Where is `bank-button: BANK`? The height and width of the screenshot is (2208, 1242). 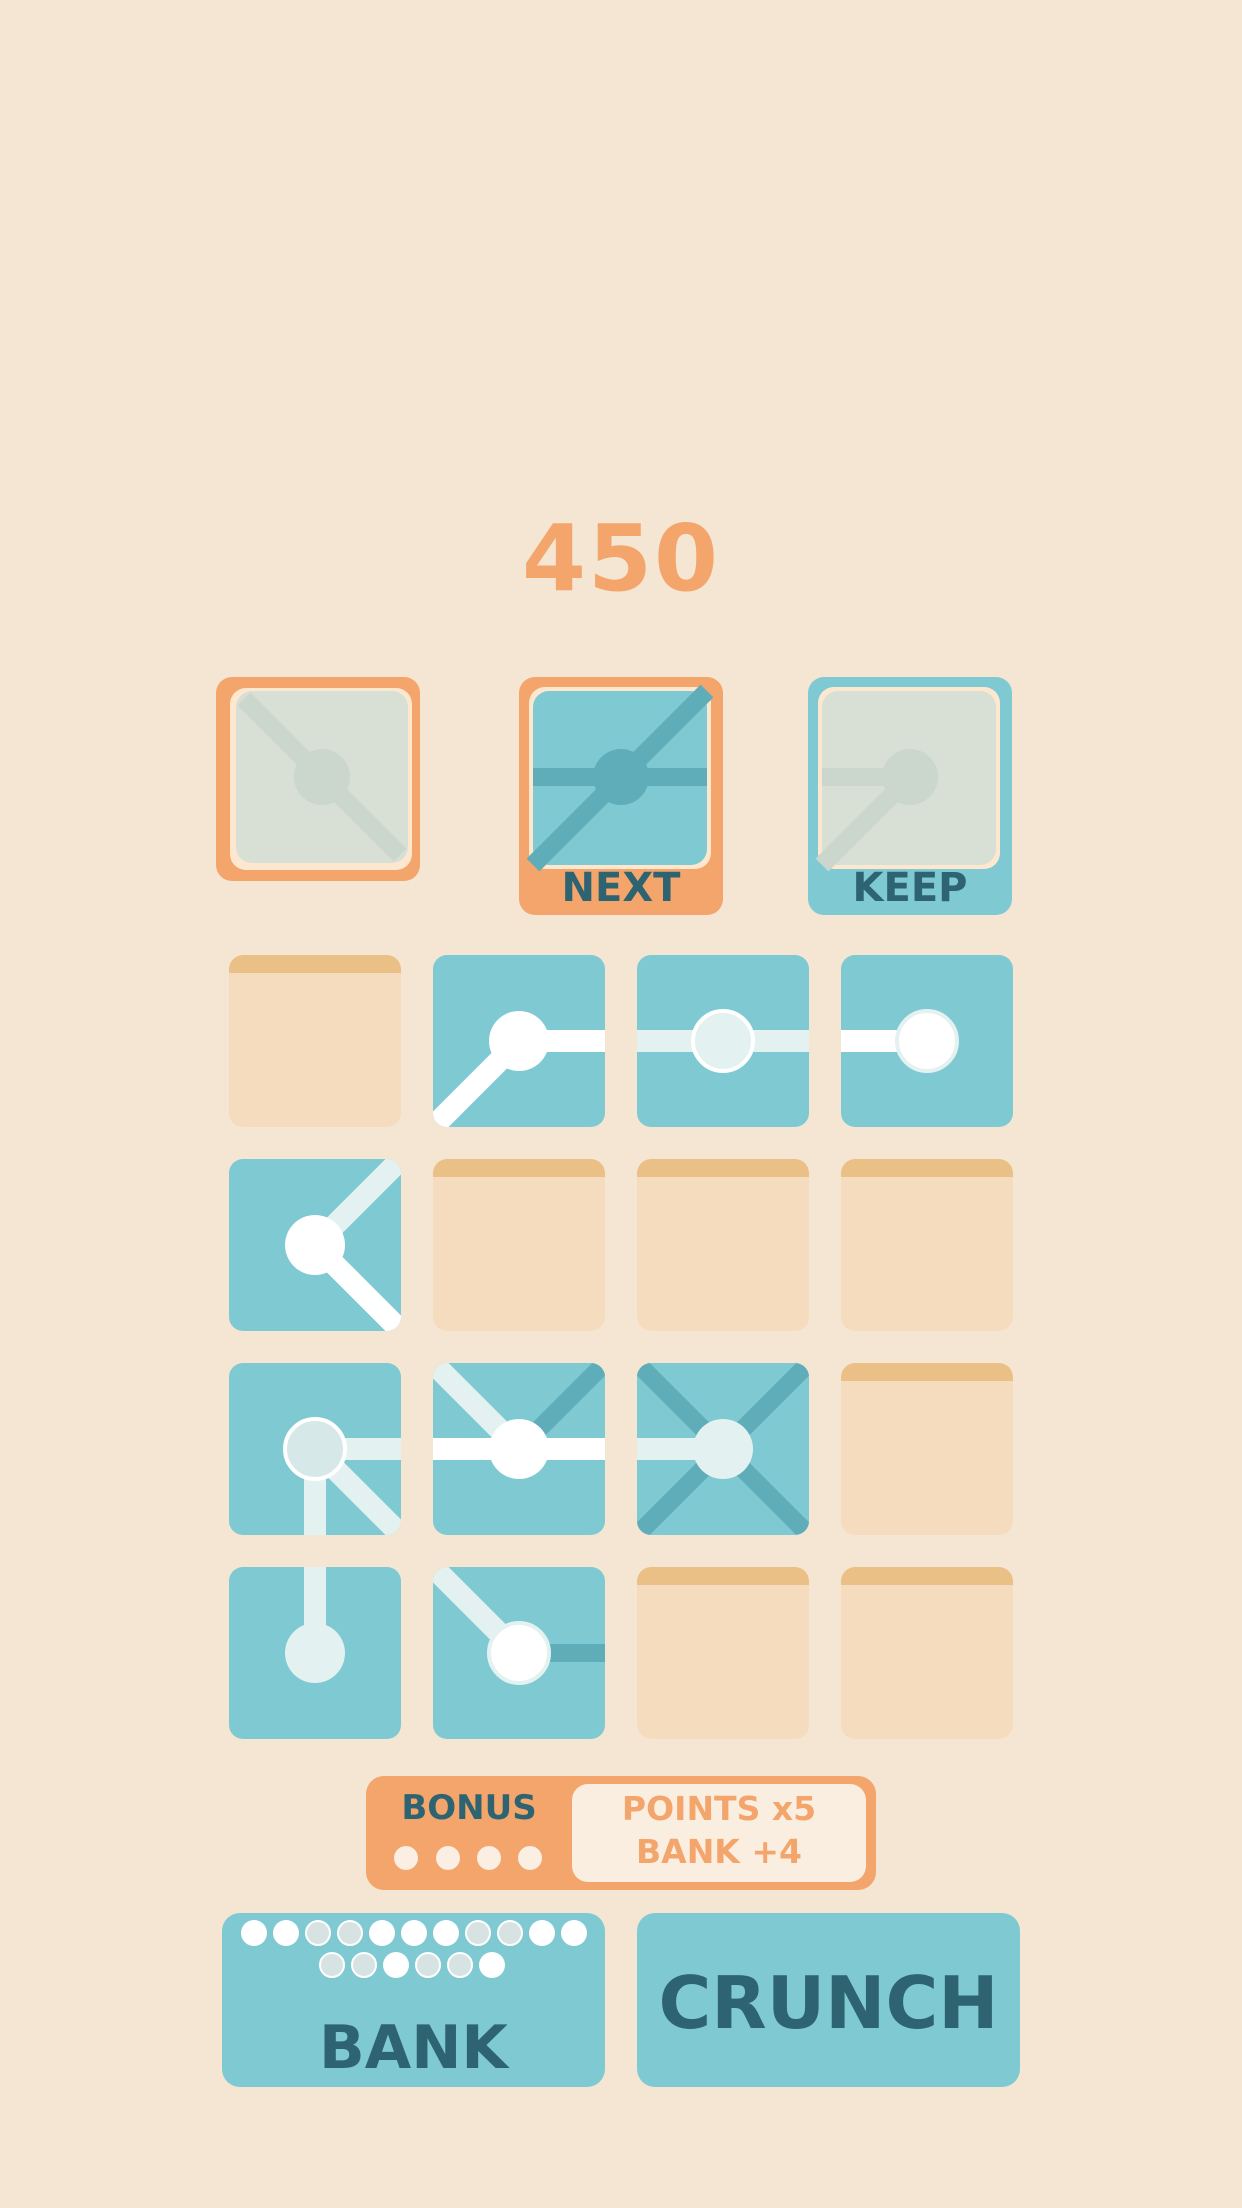 bank-button: BANK is located at coordinates (413, 2000).